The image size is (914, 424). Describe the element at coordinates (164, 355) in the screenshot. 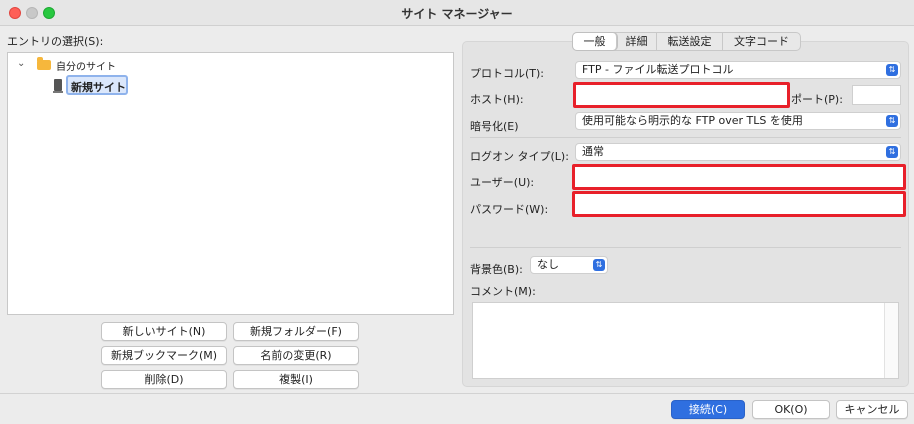

I see `new-bookmark-button: 新規ブックマーク(M)` at that location.